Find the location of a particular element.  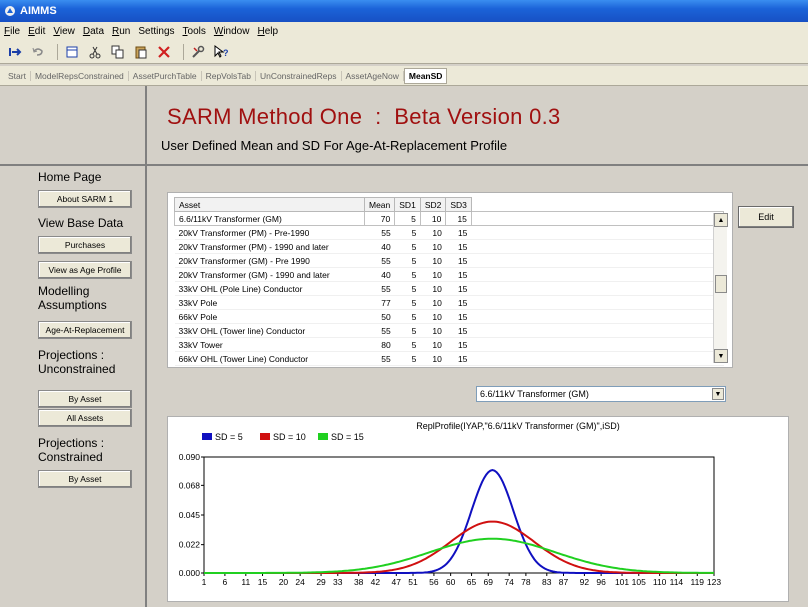

table-row: 20kV Transformer (GM) - Pre 1990 55 5 10 15 is located at coordinates (449, 260).